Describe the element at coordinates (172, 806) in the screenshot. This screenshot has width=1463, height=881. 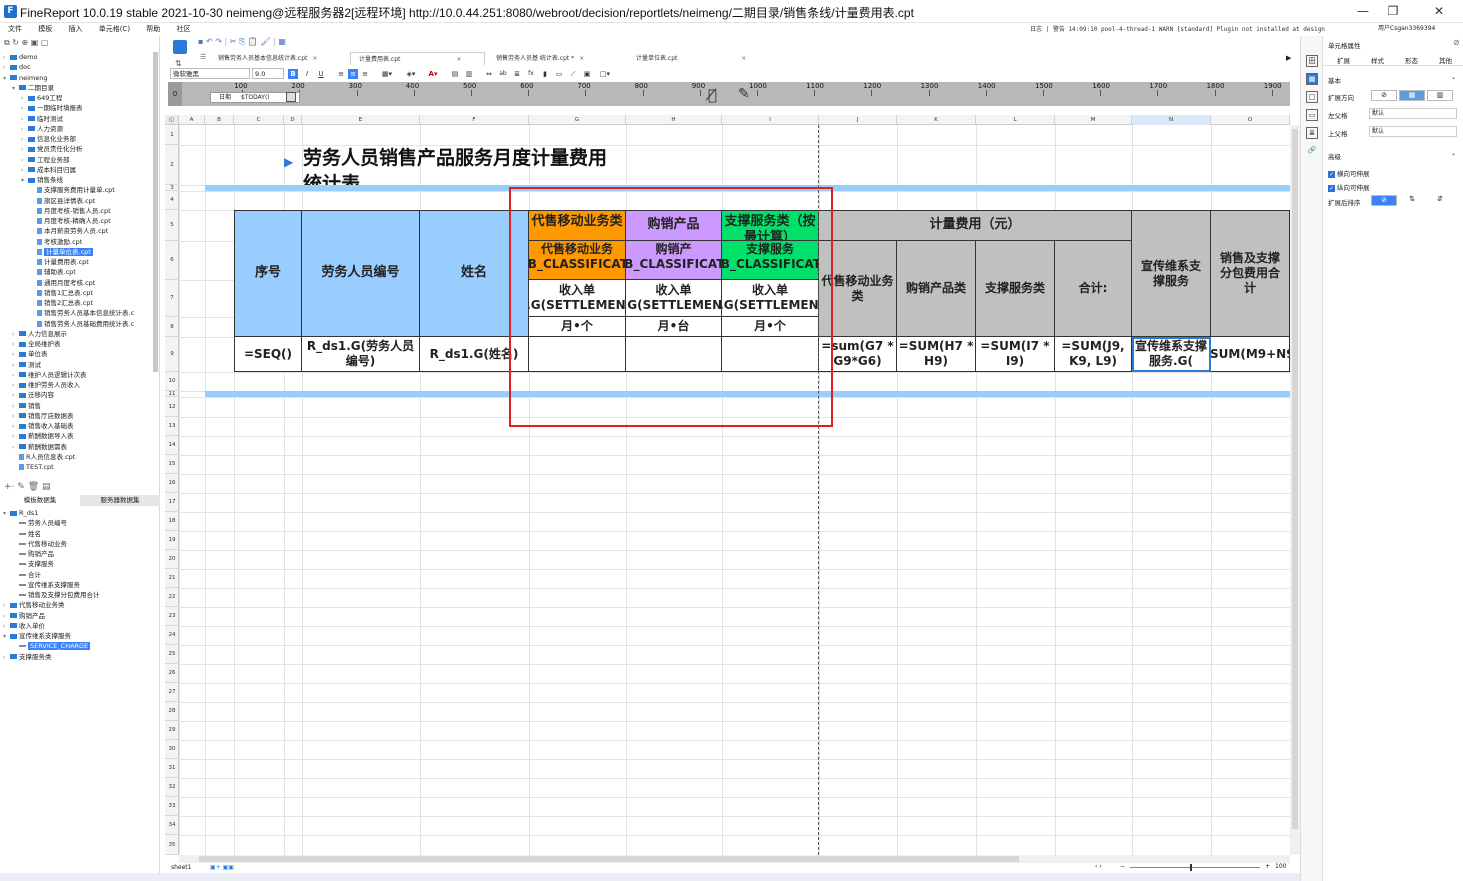
I see `row-header-cell: 33` at that location.